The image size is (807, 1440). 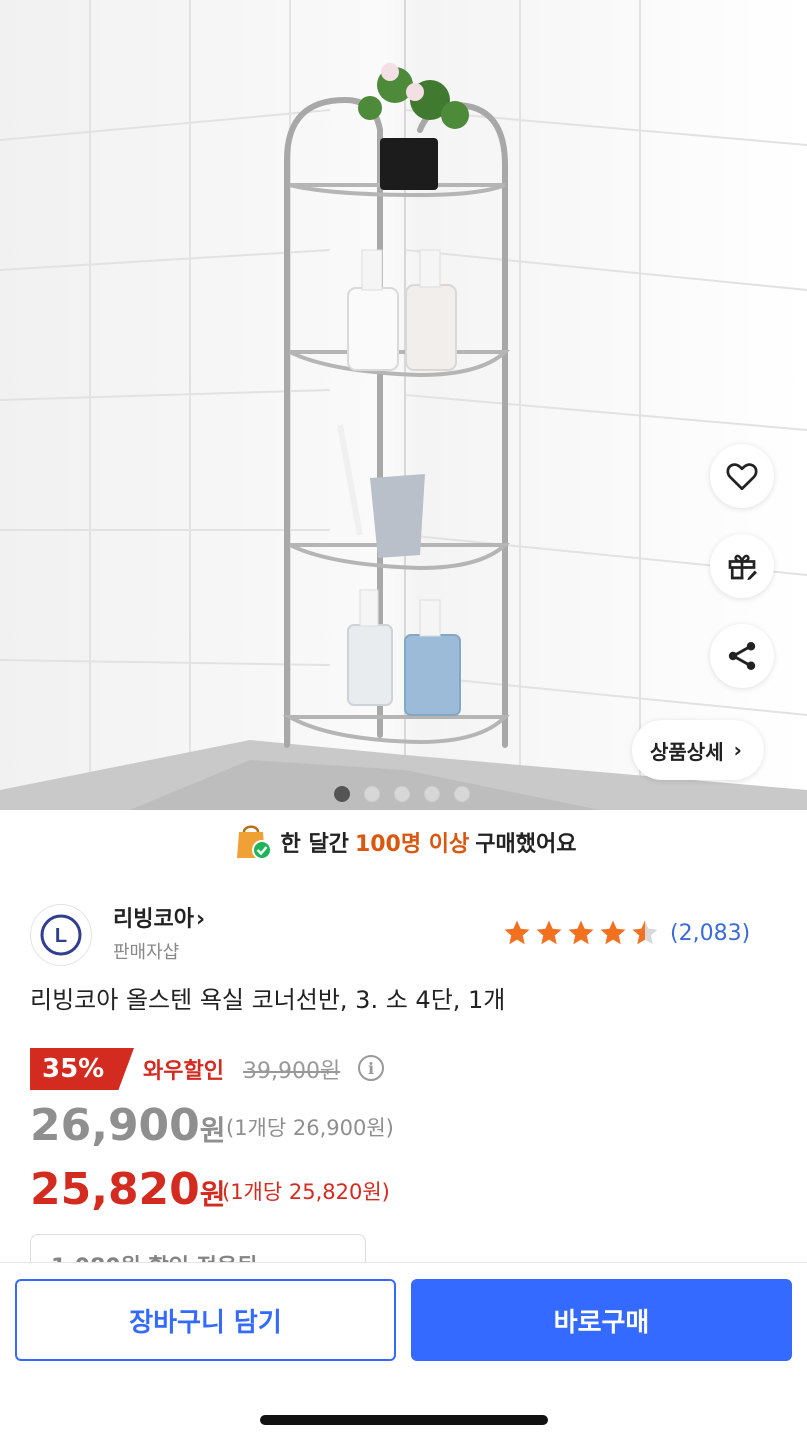 I want to click on gift-icon, so click(x=742, y=567).